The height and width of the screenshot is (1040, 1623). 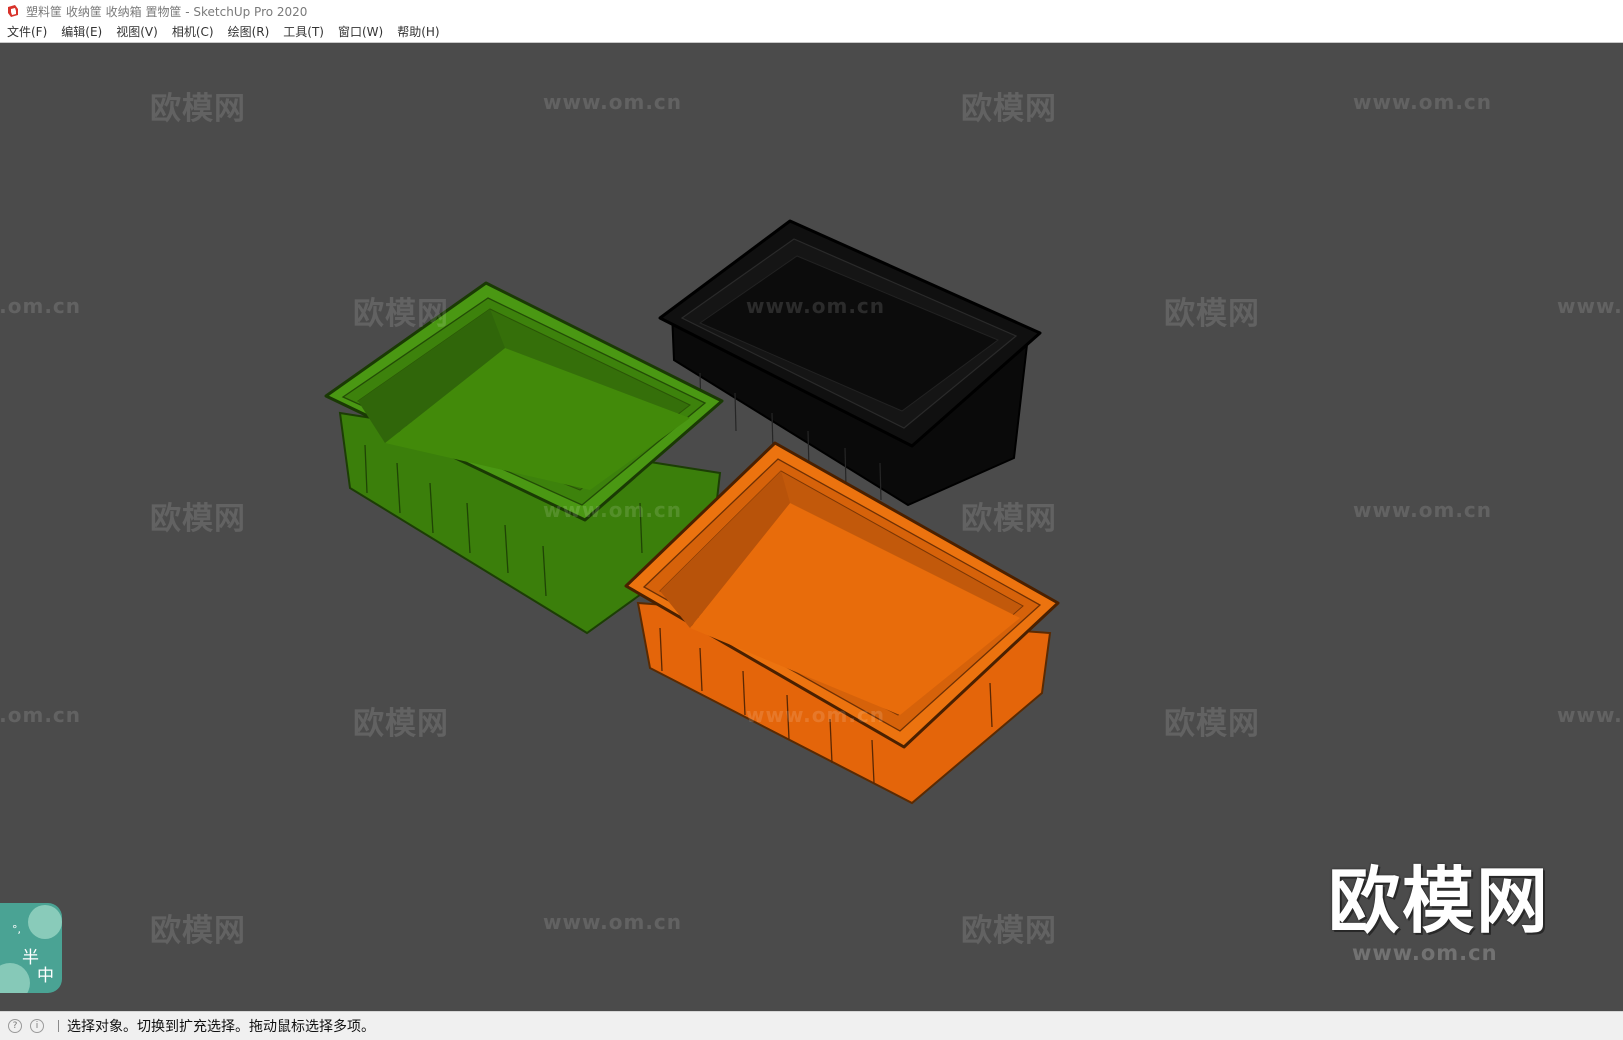 I want to click on status-text: 选择对象。切换到扩充选择。拖动鼠标选择多项。, so click(x=221, y=1027).